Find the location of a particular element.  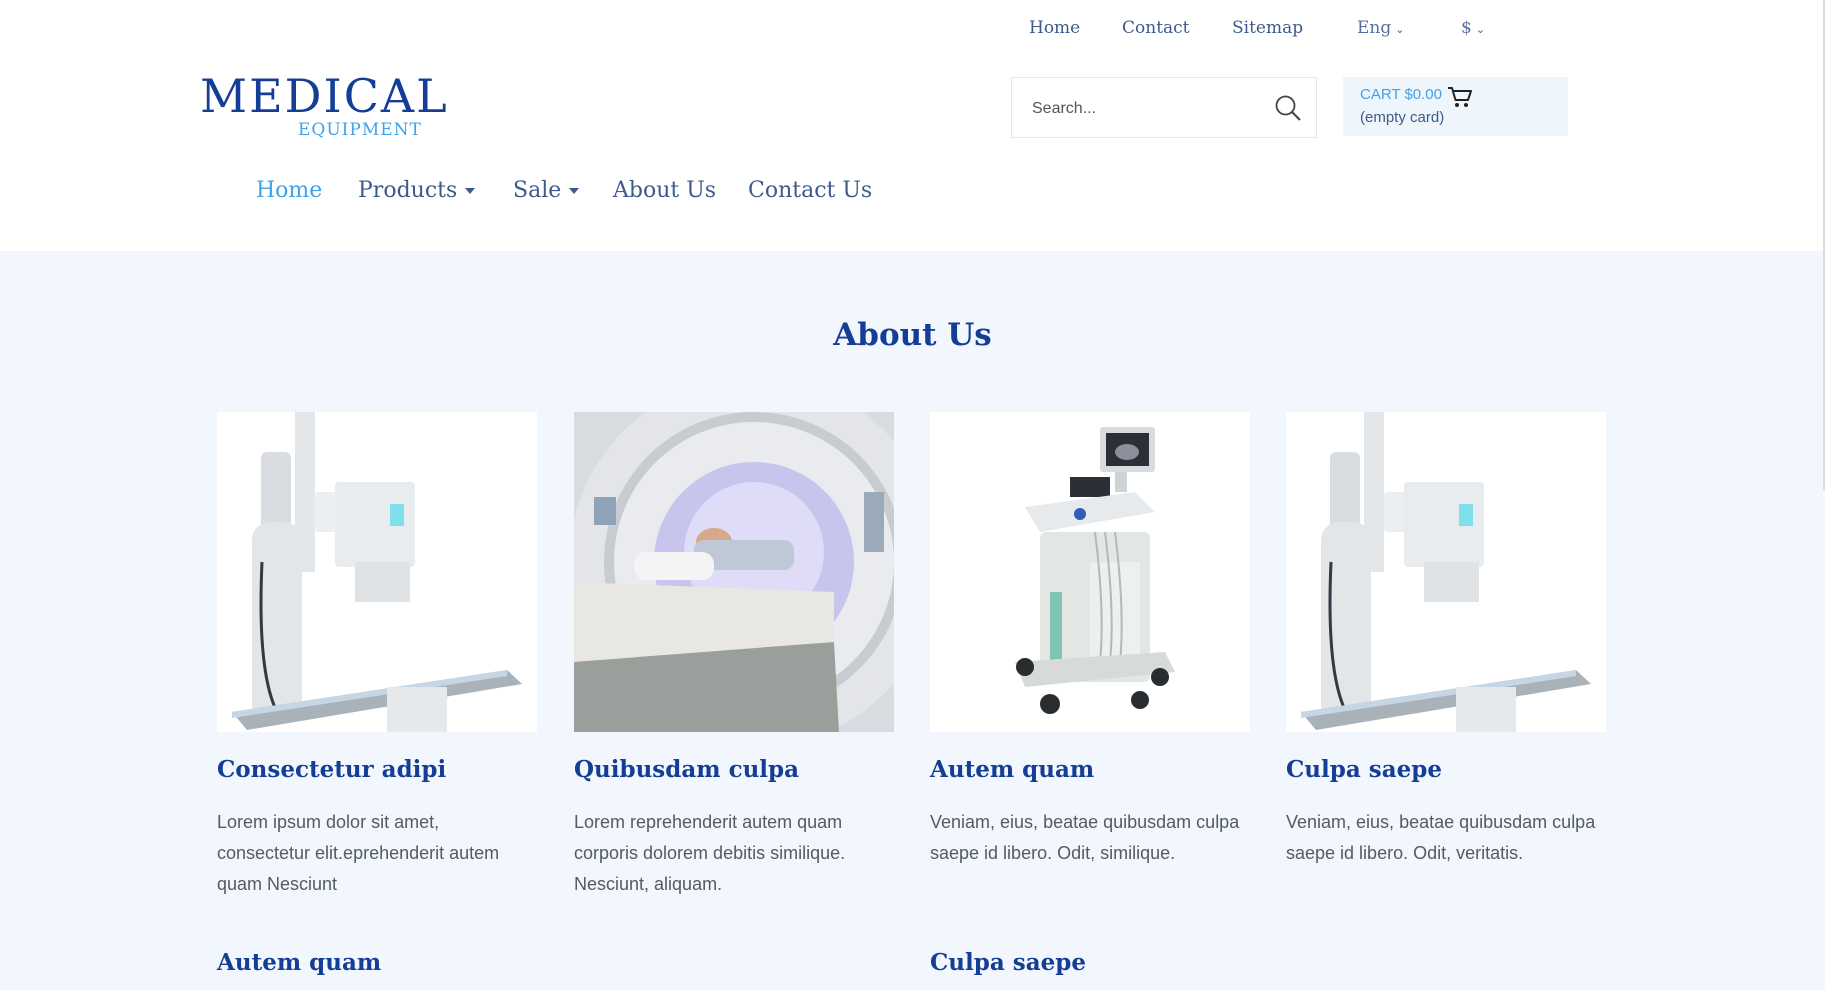

language-selector: Eng ⌄ is located at coordinates (1380, 28).